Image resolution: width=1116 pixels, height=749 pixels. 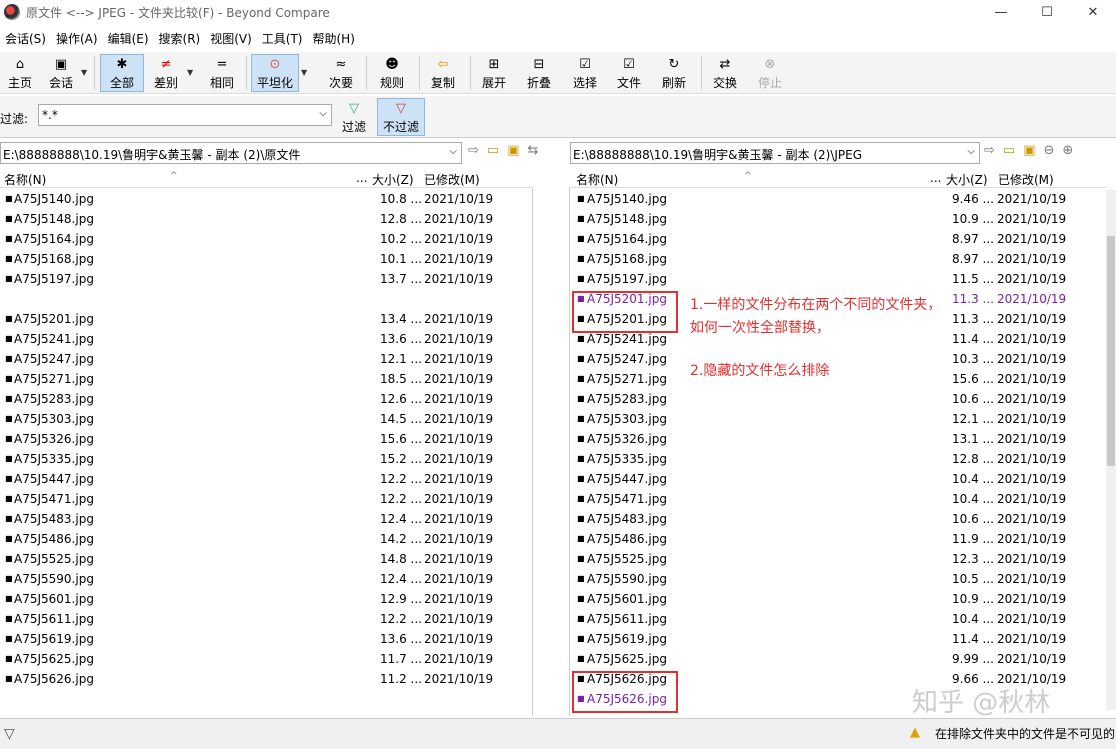 I want to click on menu-actions: 操作(A), so click(x=77, y=38).